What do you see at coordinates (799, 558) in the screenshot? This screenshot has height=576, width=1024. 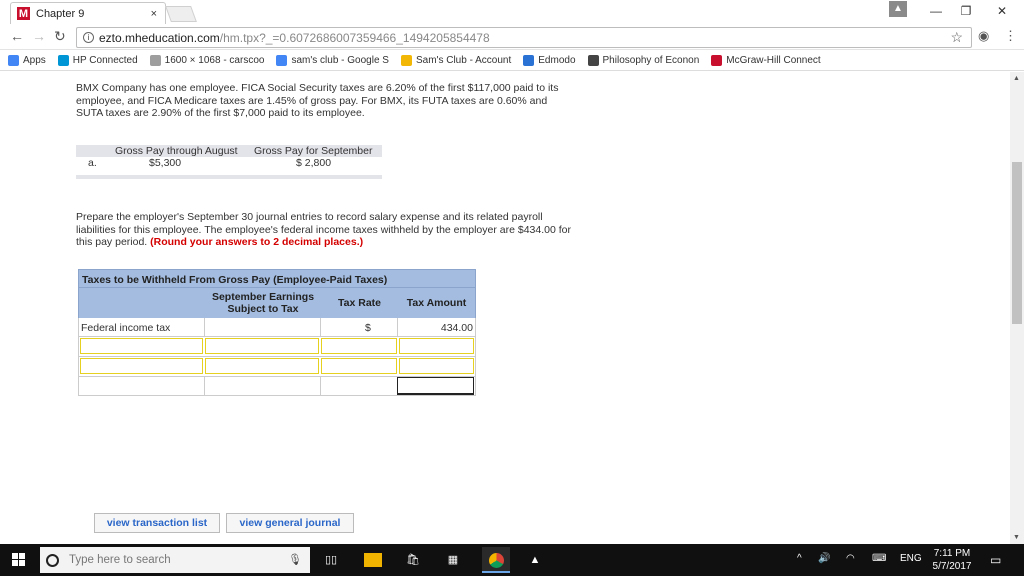 I see `tray-chevron-icon: ^` at bounding box center [799, 558].